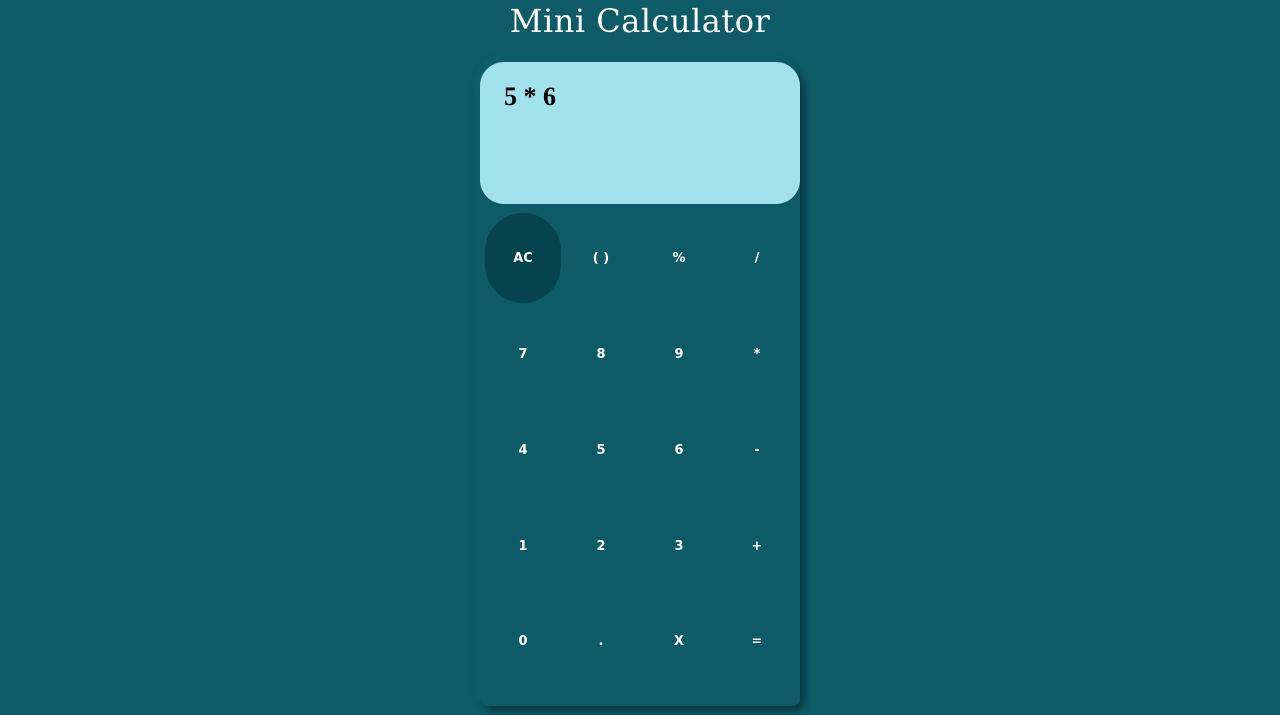 The height and width of the screenshot is (715, 1280). What do you see at coordinates (757, 354) in the screenshot?
I see `multiply-button: *` at bounding box center [757, 354].